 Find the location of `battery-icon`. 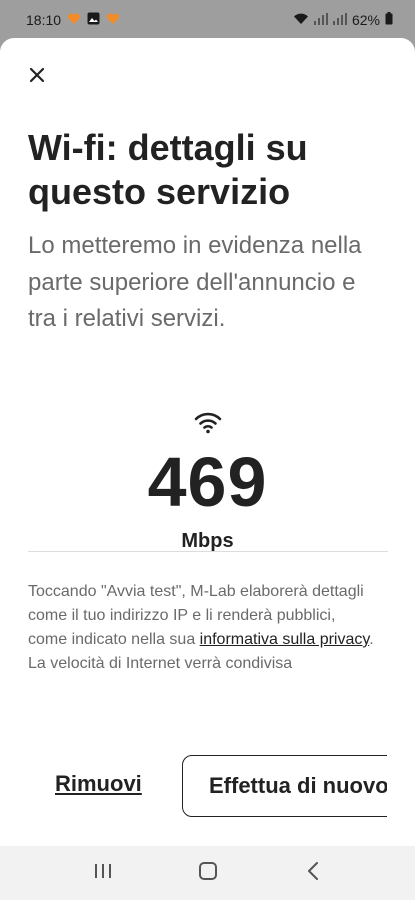

battery-icon is located at coordinates (389, 20).